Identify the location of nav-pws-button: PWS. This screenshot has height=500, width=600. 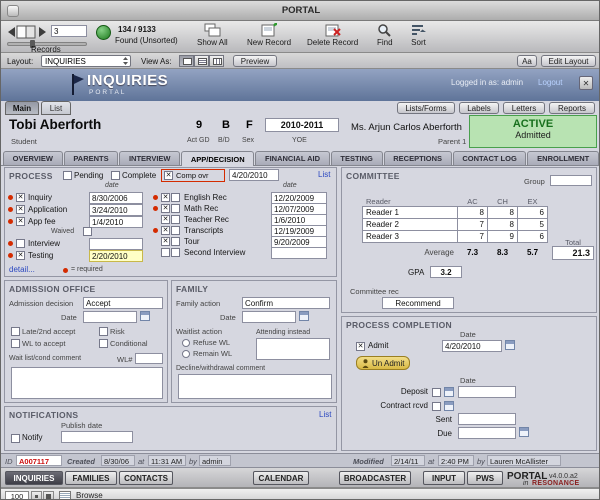
(485, 478).